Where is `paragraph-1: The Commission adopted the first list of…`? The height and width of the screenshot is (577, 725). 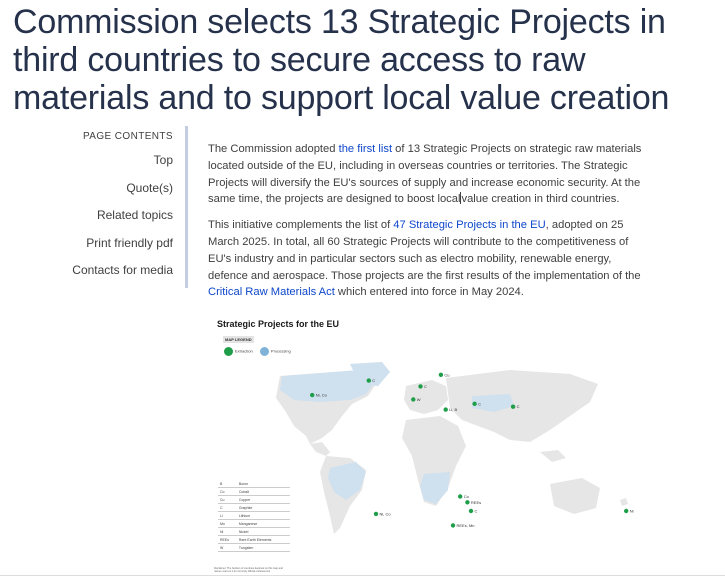 paragraph-1: The Commission adopted the first list of… is located at coordinates (430, 174).